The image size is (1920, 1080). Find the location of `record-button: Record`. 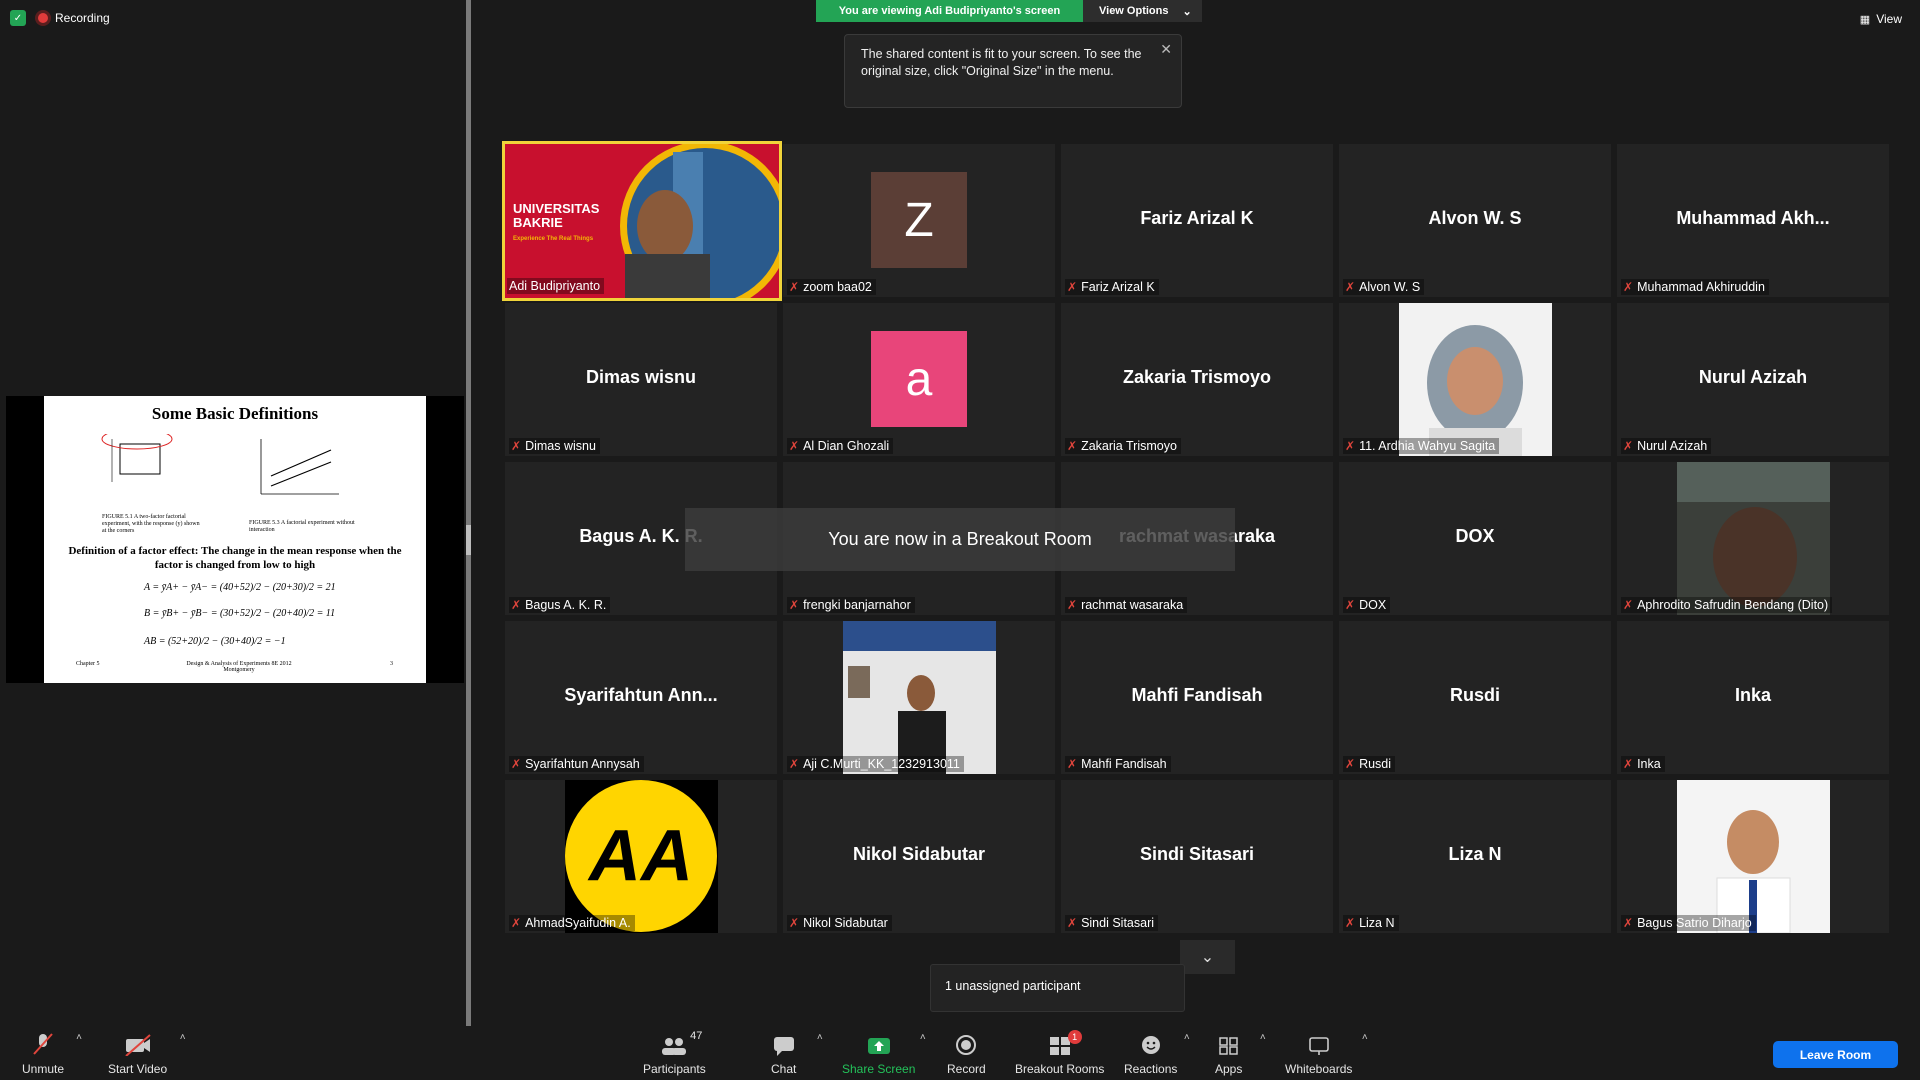

record-button: Record is located at coordinates (966, 1055).